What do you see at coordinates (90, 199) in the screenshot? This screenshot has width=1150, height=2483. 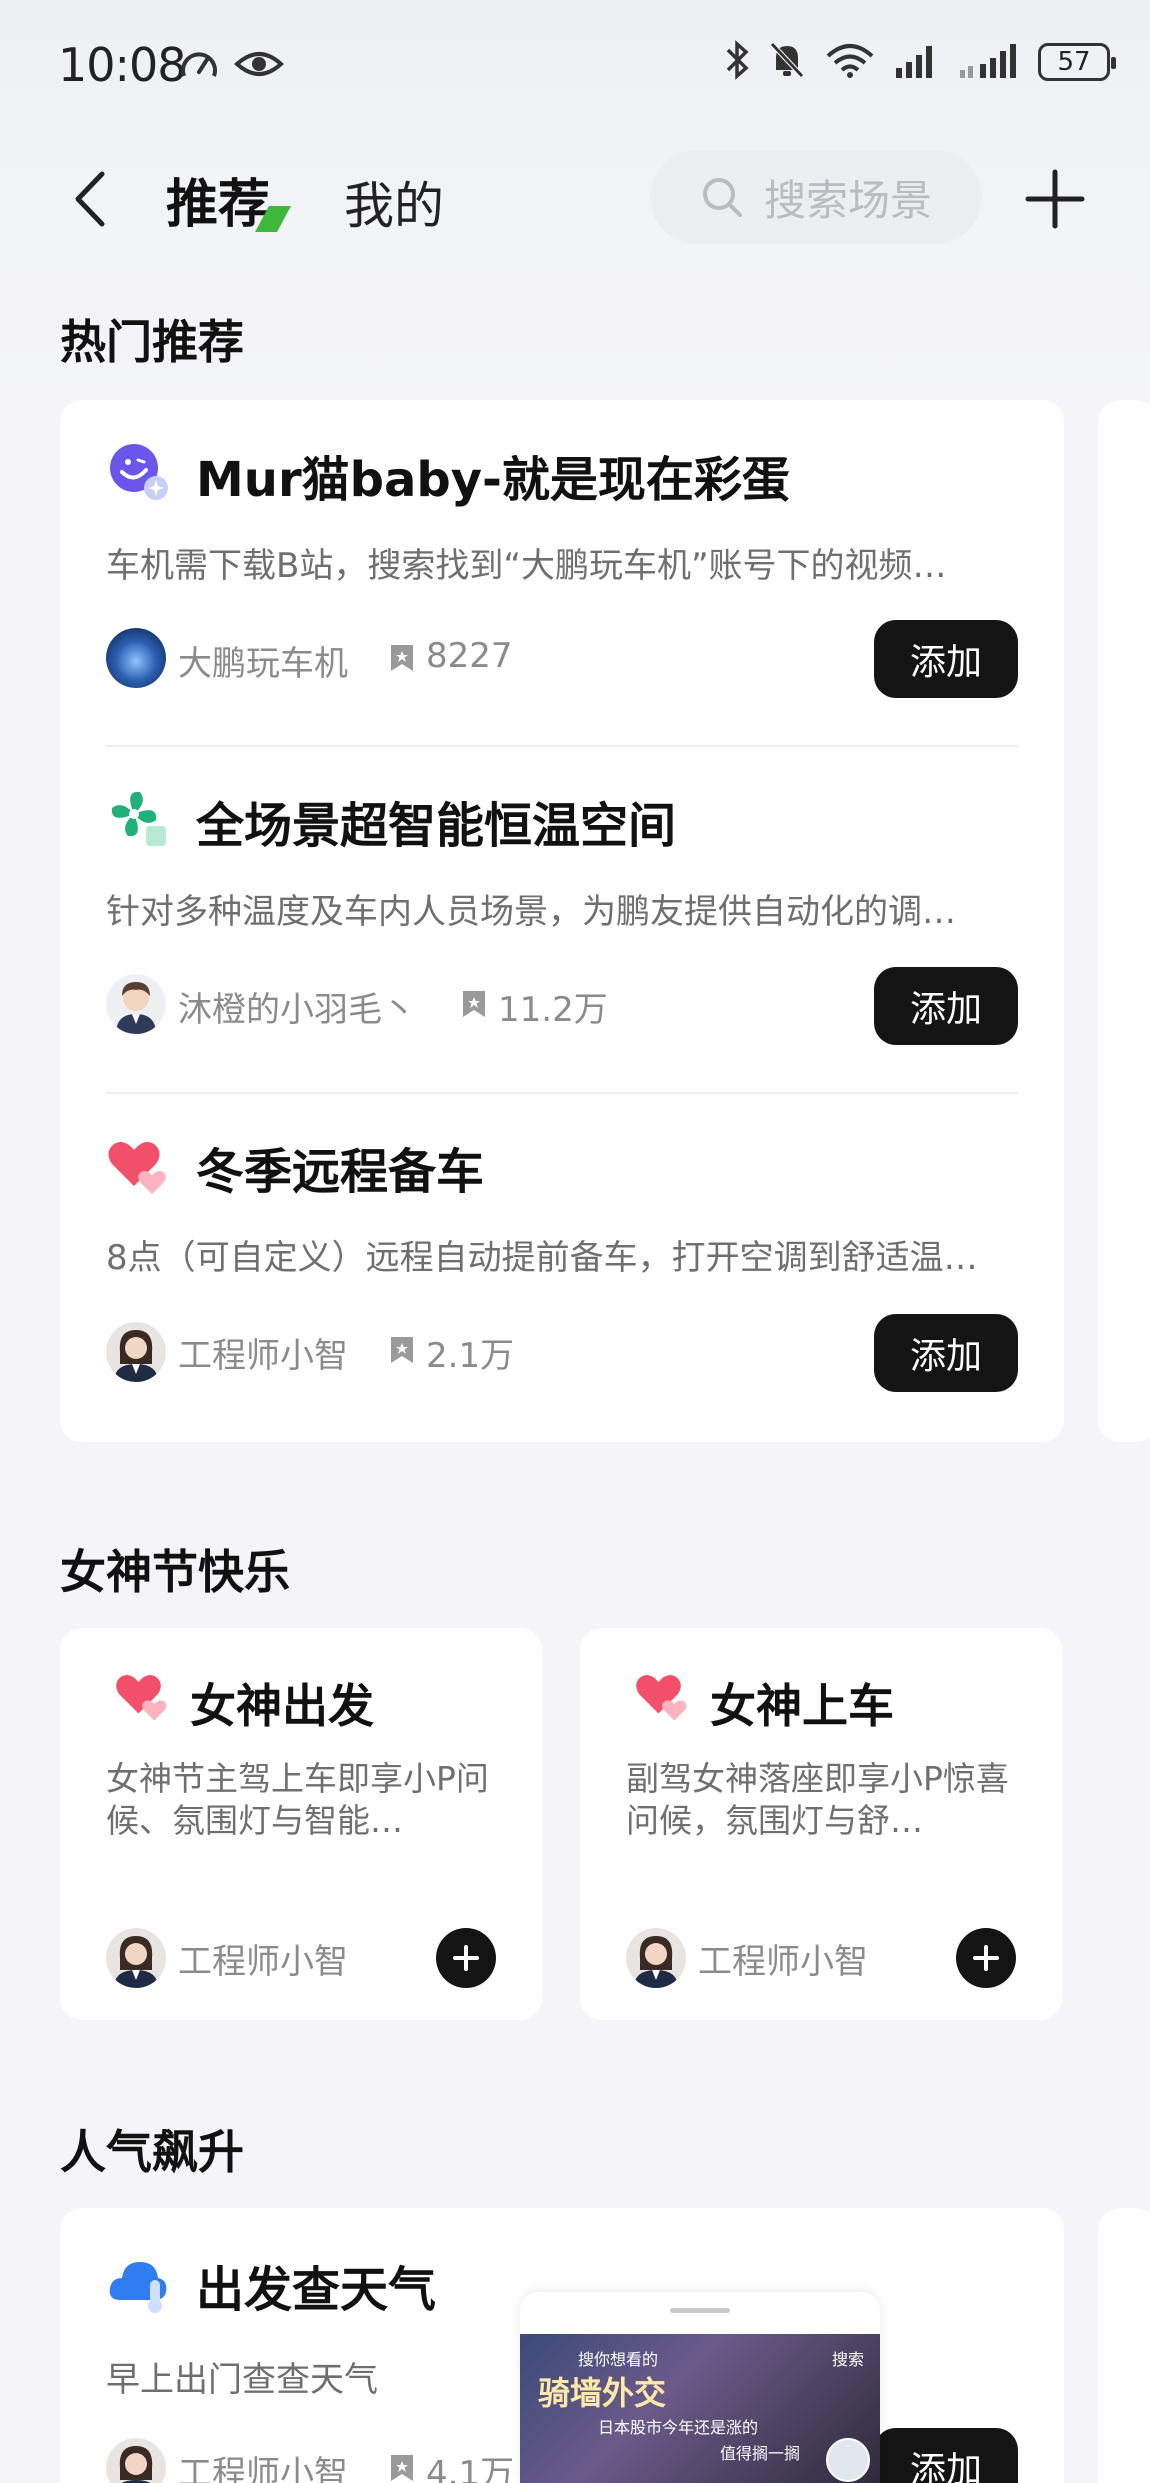 I see `chevron-left-icon` at bounding box center [90, 199].